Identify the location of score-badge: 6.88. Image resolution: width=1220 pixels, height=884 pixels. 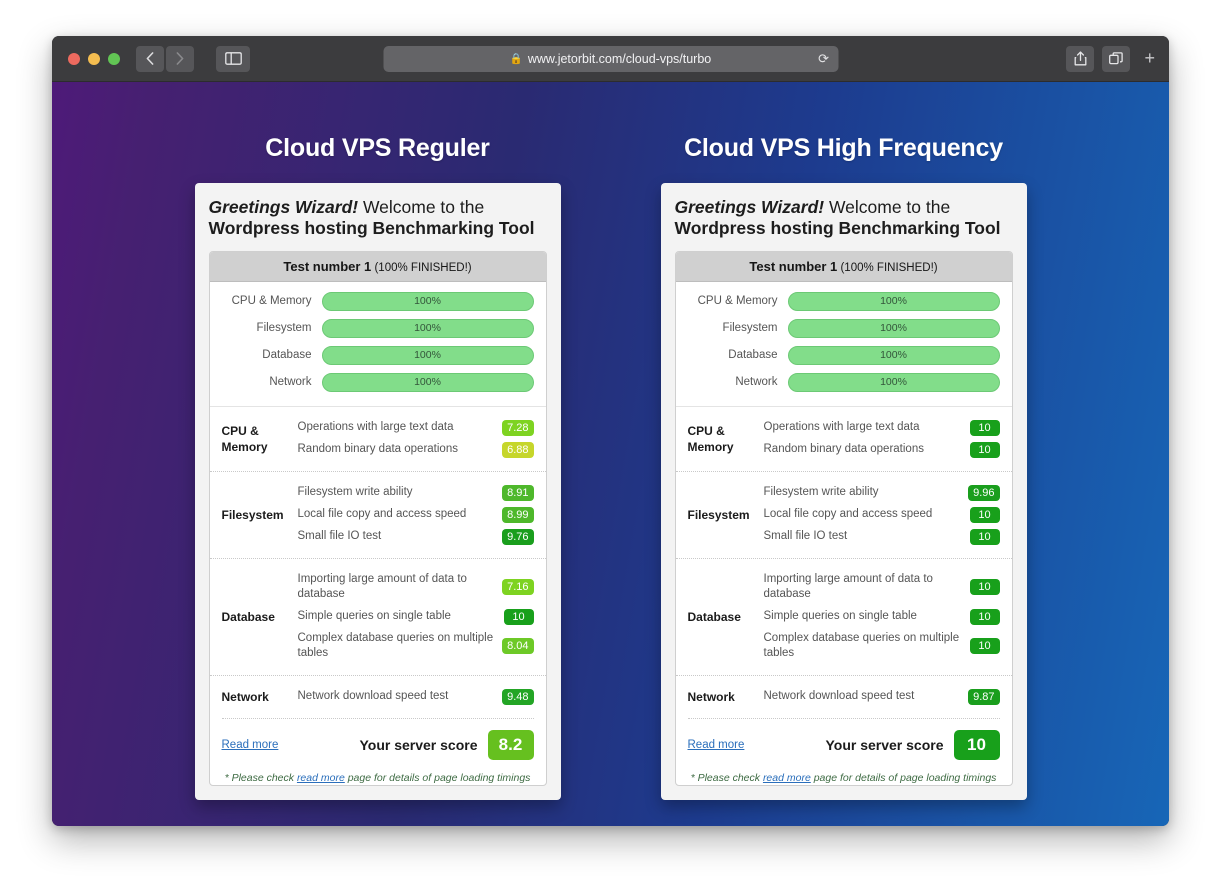
(518, 449).